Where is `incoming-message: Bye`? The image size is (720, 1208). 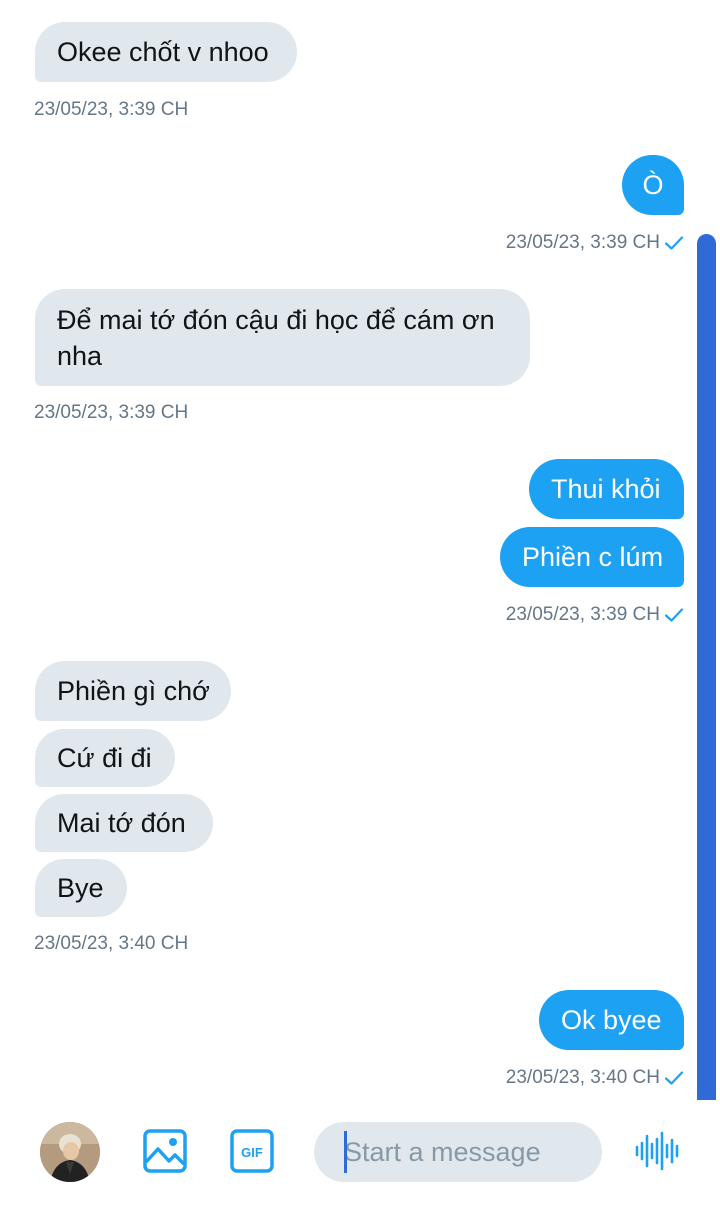 incoming-message: Bye is located at coordinates (81, 888).